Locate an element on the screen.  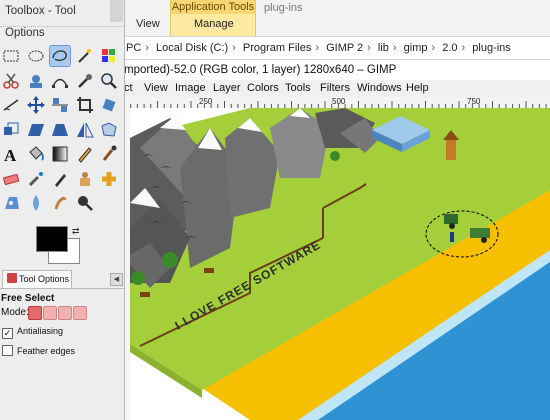
menu-layer: Layer is located at coordinates (227, 88).